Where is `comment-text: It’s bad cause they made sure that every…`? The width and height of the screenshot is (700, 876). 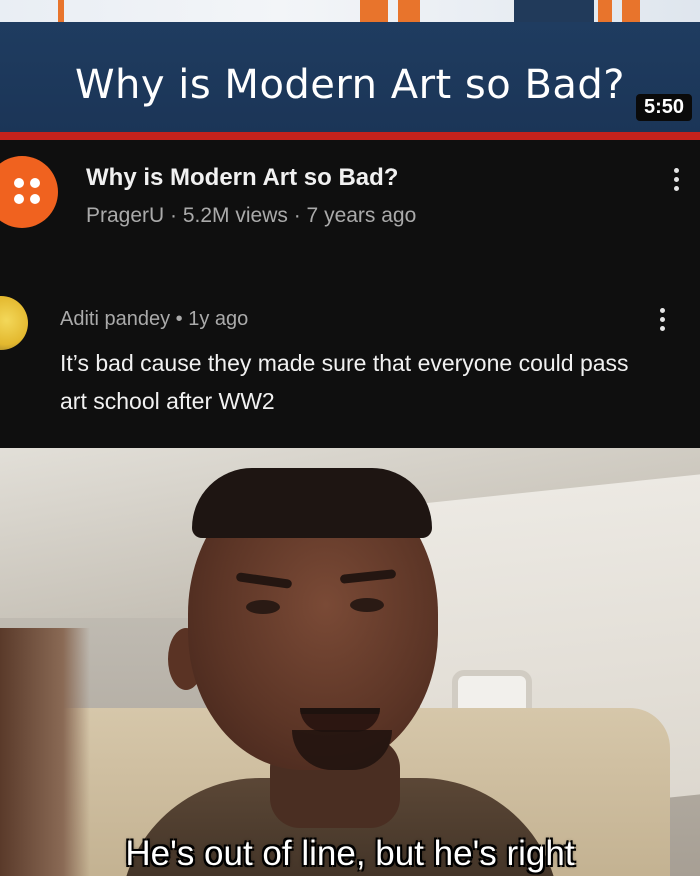 comment-text: It’s bad cause they made sure that every… is located at coordinates (344, 382).